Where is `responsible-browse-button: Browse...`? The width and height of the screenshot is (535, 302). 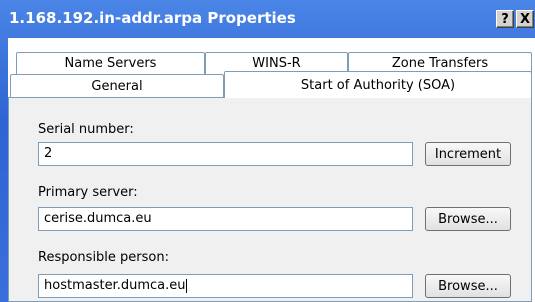
responsible-browse-button: Browse... is located at coordinates (468, 286).